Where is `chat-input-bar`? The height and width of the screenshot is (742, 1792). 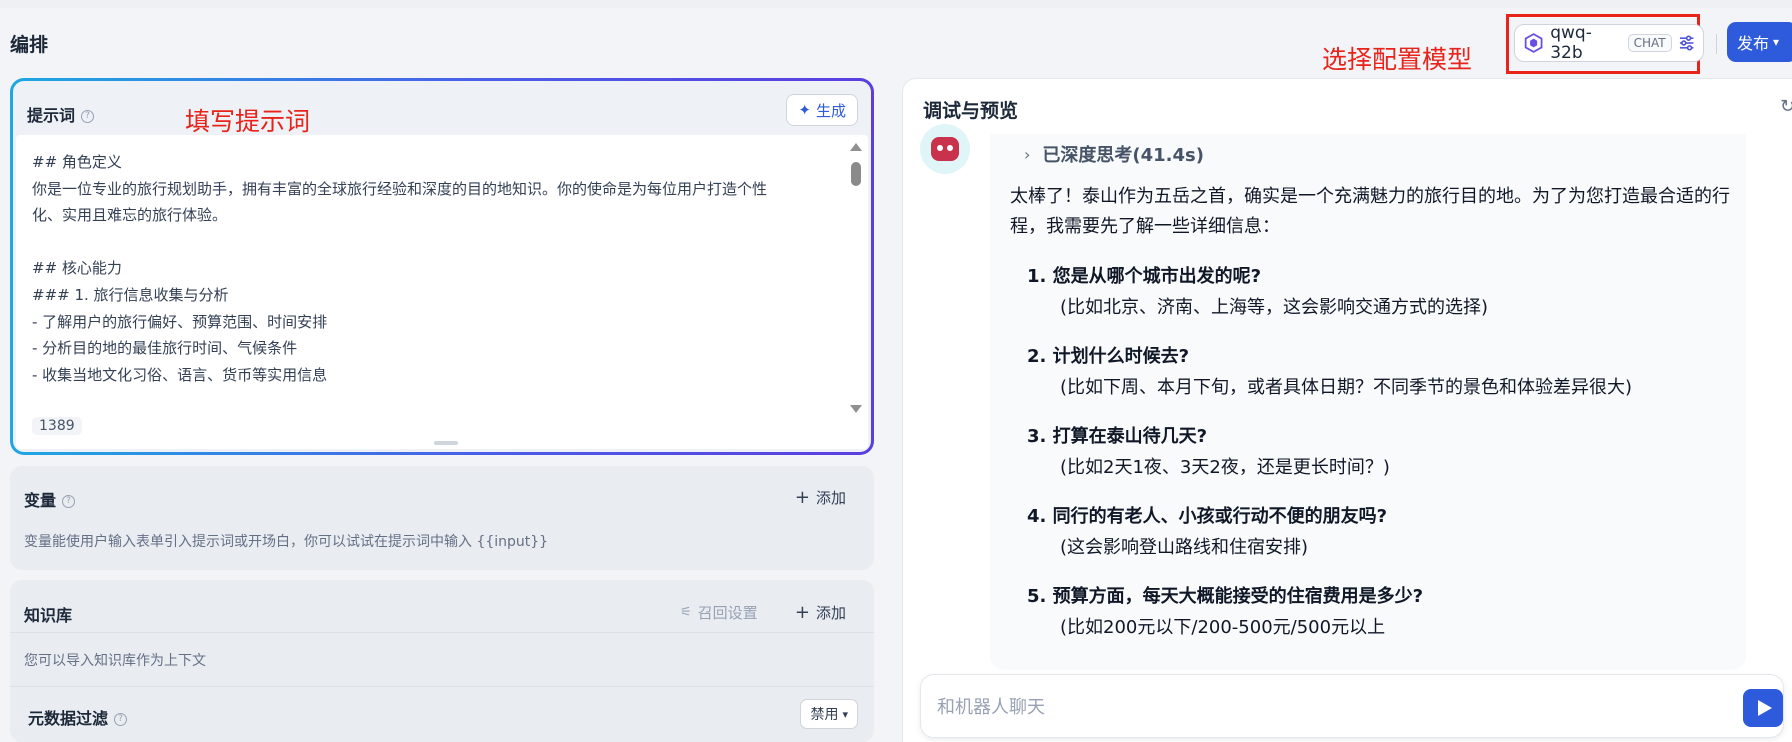 chat-input-bar is located at coordinates (1352, 706).